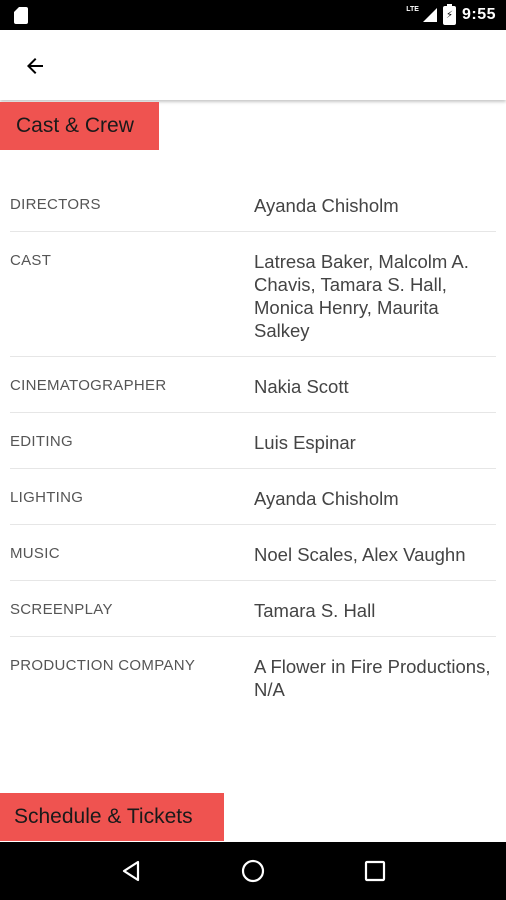  Describe the element at coordinates (31, 260) in the screenshot. I see `credit-label: CAST` at that location.